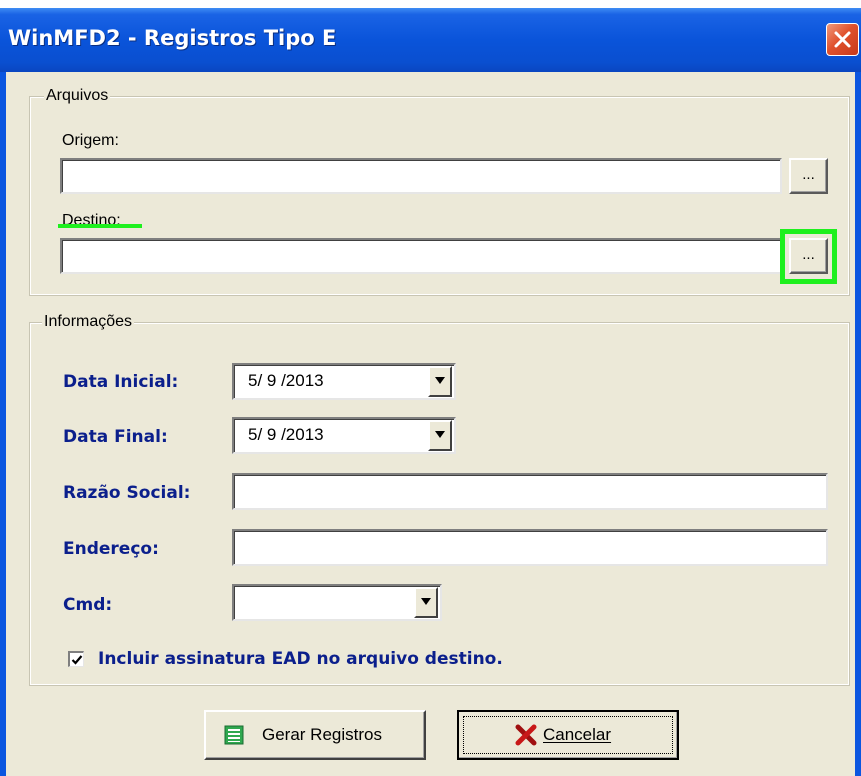  What do you see at coordinates (421, 176) in the screenshot?
I see `origem-input` at bounding box center [421, 176].